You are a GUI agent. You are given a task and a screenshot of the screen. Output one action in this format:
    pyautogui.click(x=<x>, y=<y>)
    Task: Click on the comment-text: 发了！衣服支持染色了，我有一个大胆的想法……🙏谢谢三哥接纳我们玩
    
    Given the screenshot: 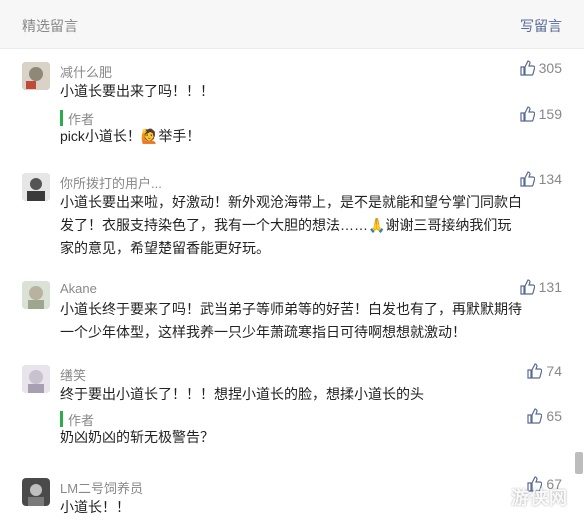 What is the action you would take?
    pyautogui.click(x=286, y=225)
    